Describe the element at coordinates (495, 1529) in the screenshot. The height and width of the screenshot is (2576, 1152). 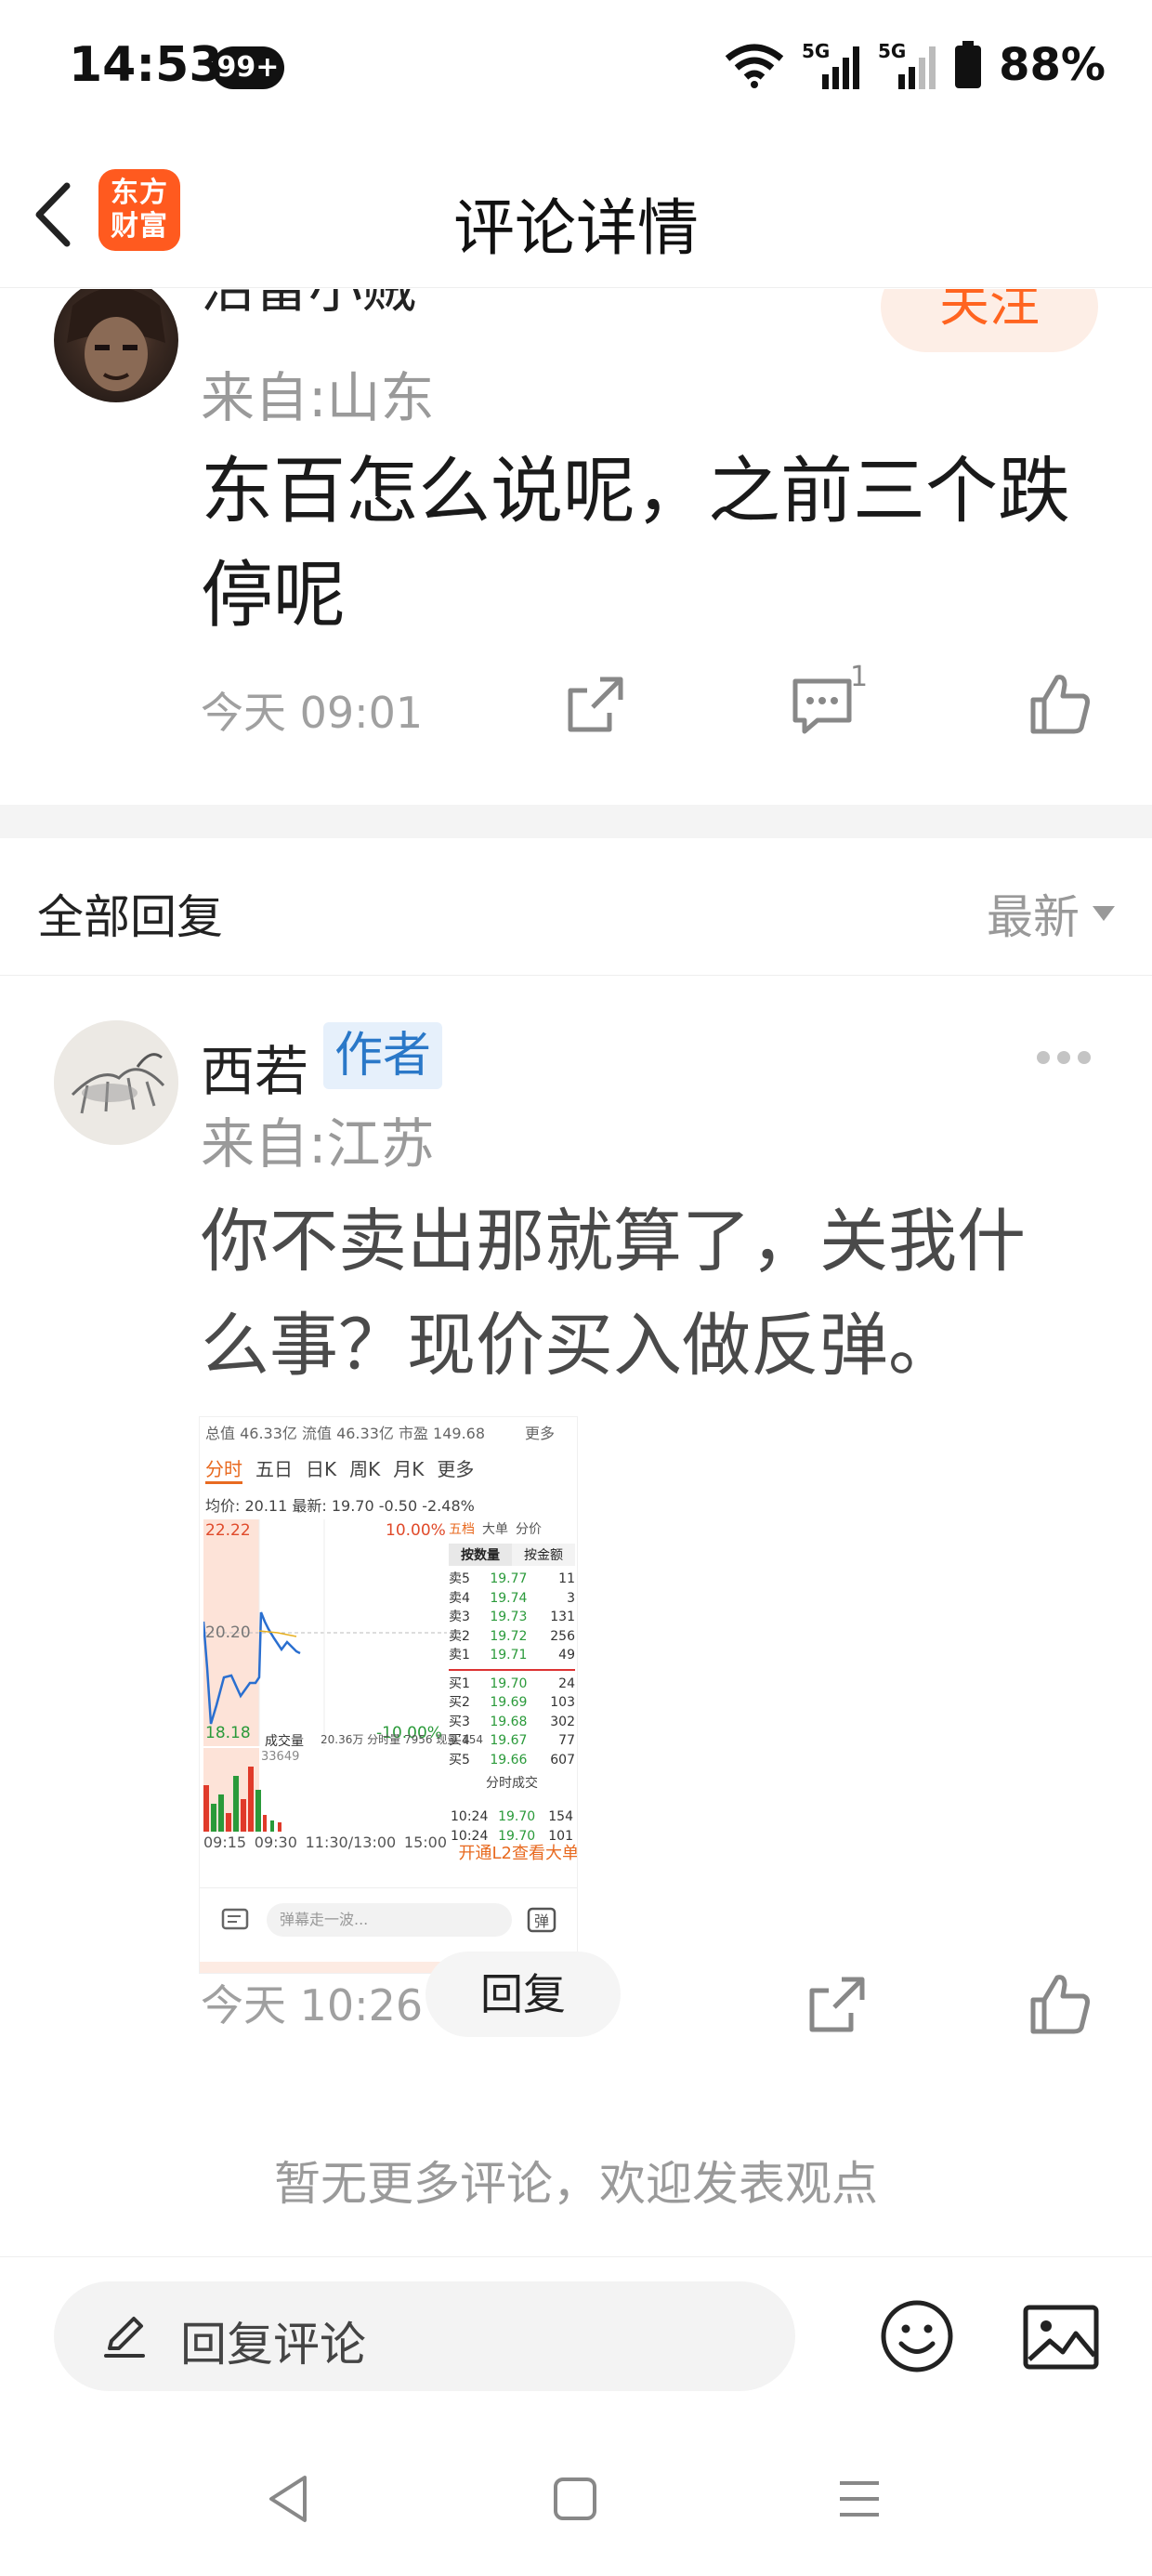
I see `order-book-tab: 大单` at that location.